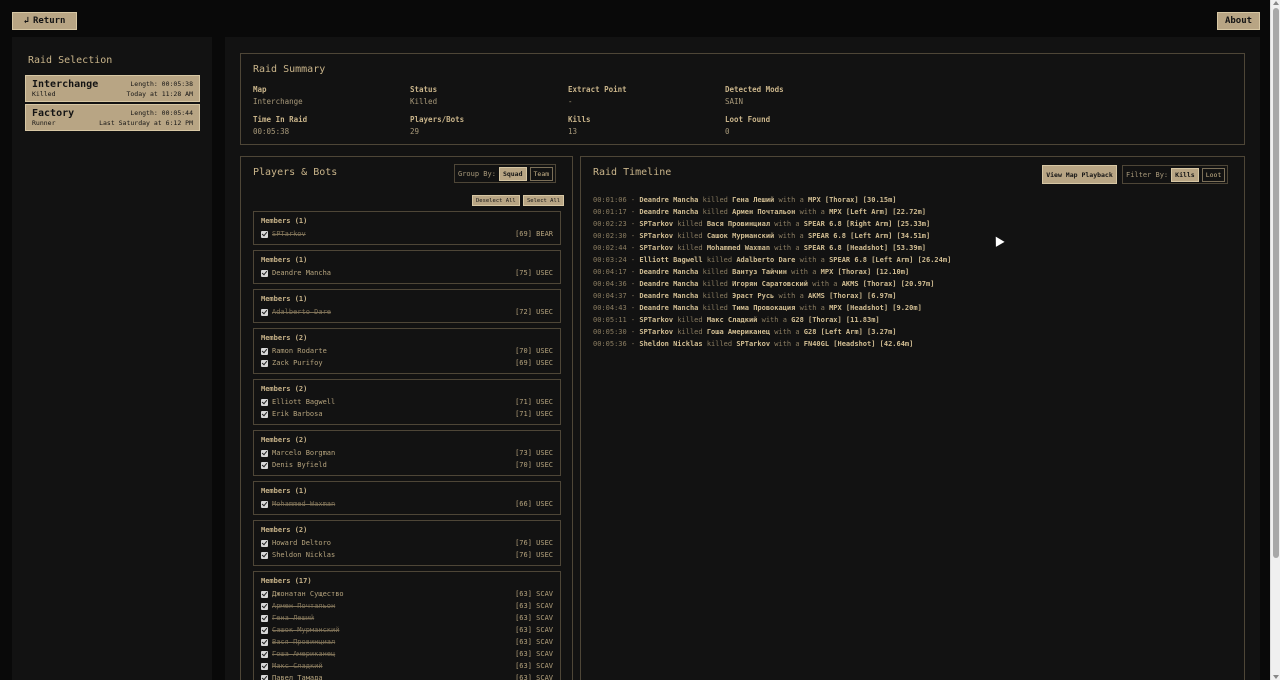 The width and height of the screenshot is (1280, 680). Describe the element at coordinates (407, 234) in the screenshot. I see `player-row: SPTarkov [69] BEAR` at that location.